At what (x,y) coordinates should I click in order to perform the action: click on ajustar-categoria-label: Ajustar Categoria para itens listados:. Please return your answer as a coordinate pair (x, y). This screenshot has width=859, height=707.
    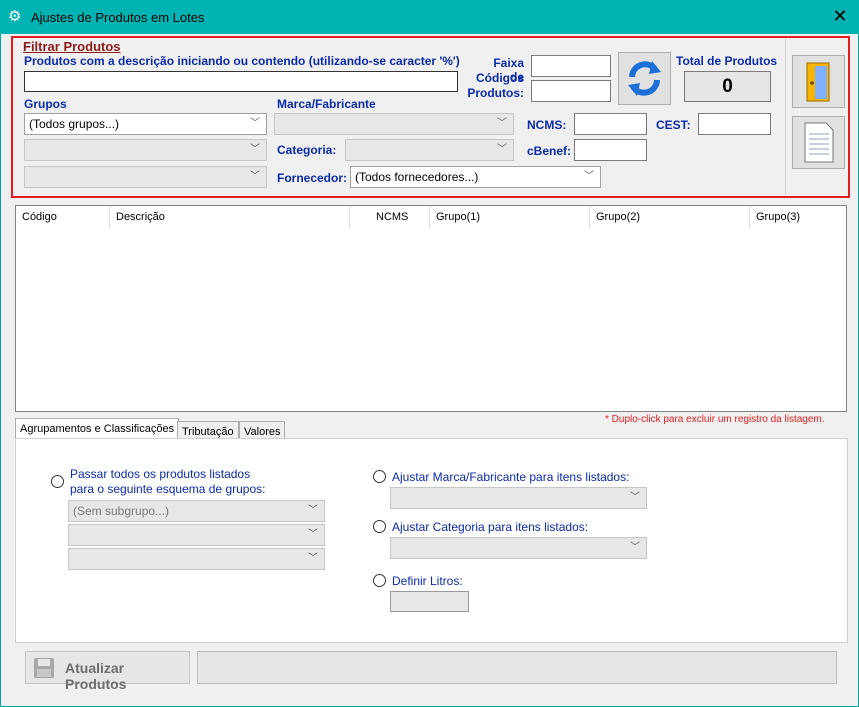
    Looking at the image, I should click on (490, 527).